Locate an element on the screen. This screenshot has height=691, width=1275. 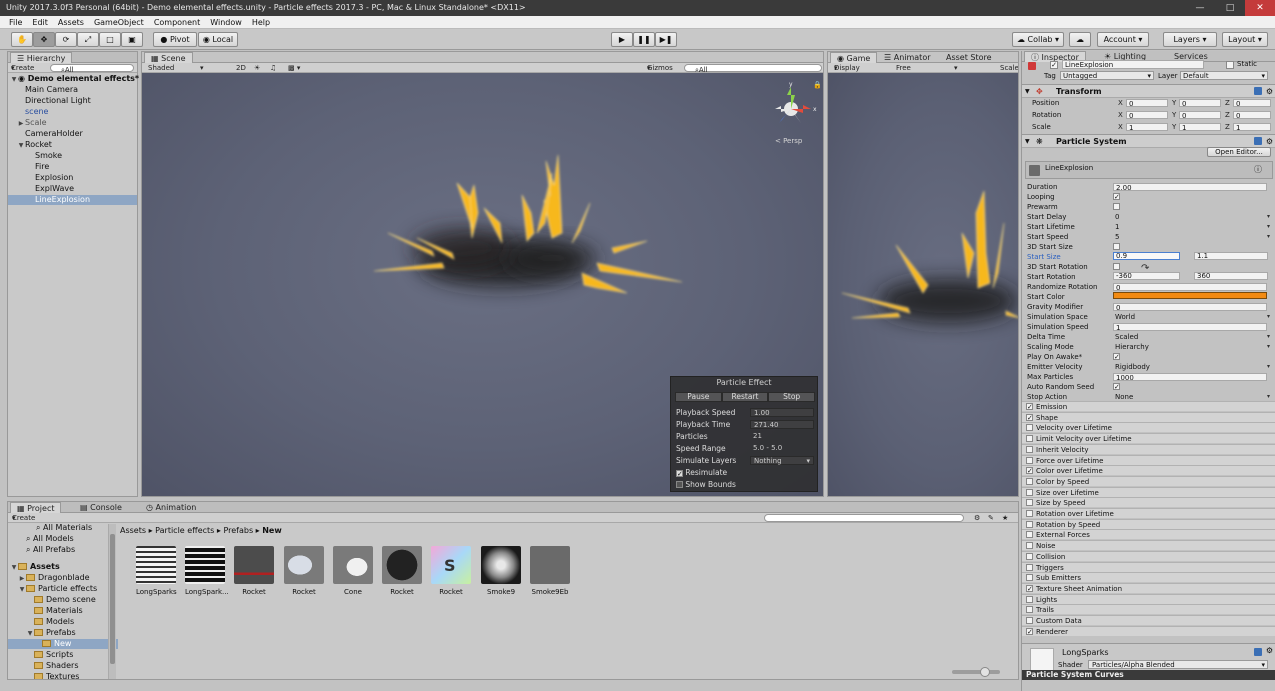
ps-module-row: Size by Speed is located at coordinates (1148, 502).